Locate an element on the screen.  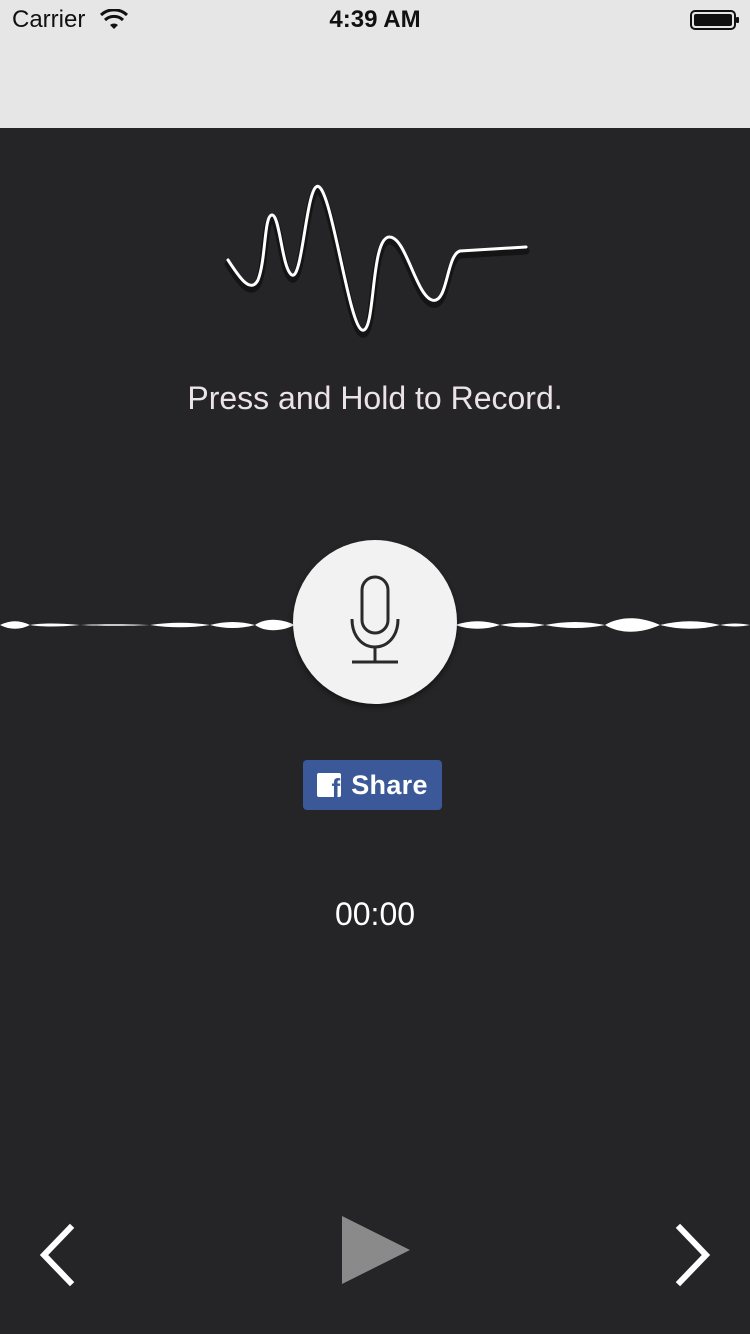
microphone-icon is located at coordinates (375, 619).